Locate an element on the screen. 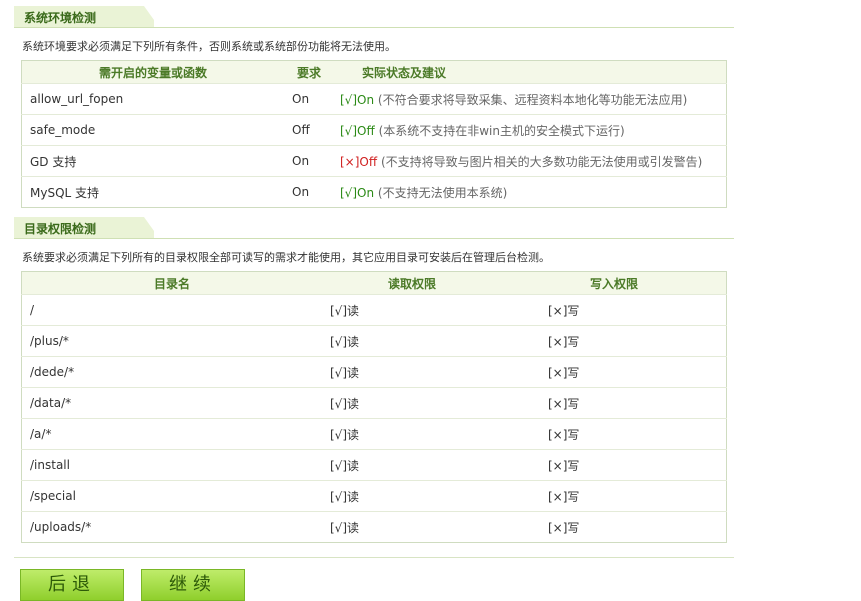 This screenshot has height=601, width=861. dirs-row: /a/* [√]读 [×]写 is located at coordinates (374, 434).